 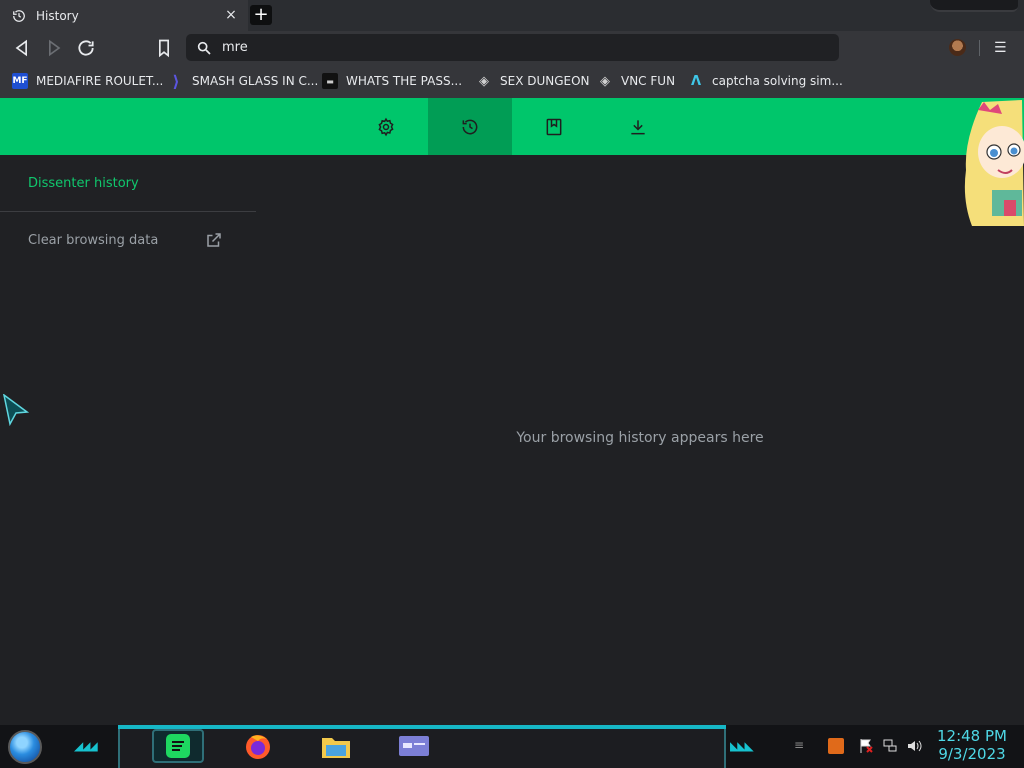 I want to click on sidebar-divider, so click(x=128, y=211).